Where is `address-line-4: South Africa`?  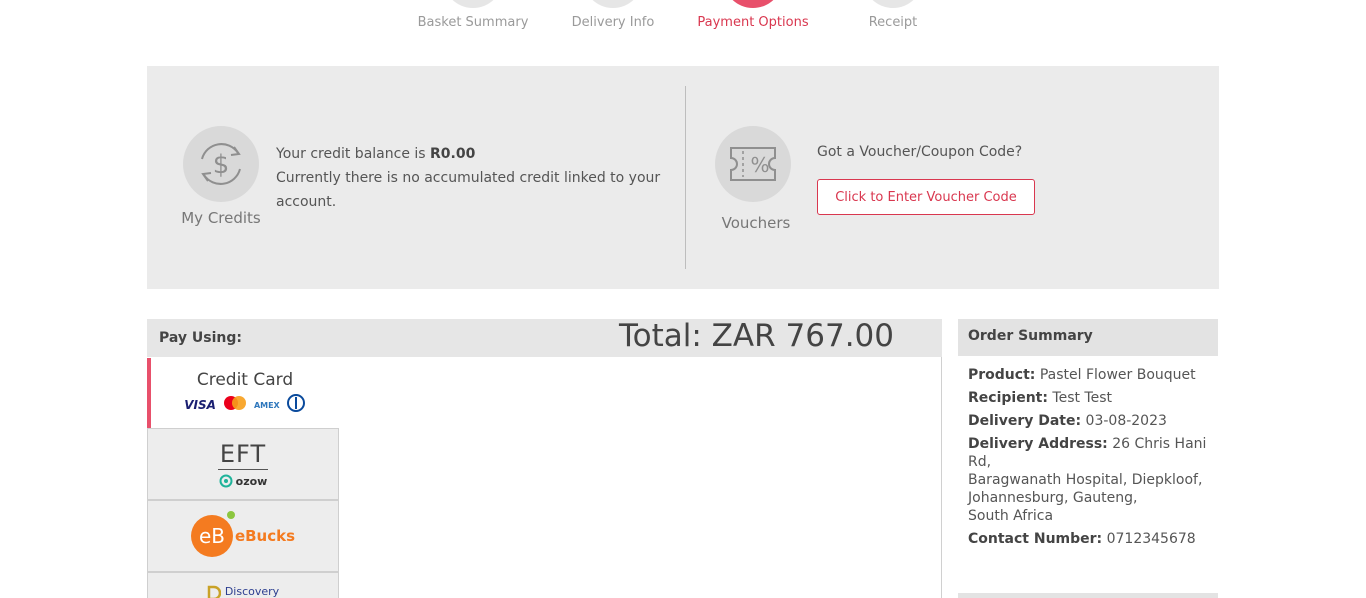
address-line-4: South Africa is located at coordinates (1011, 516).